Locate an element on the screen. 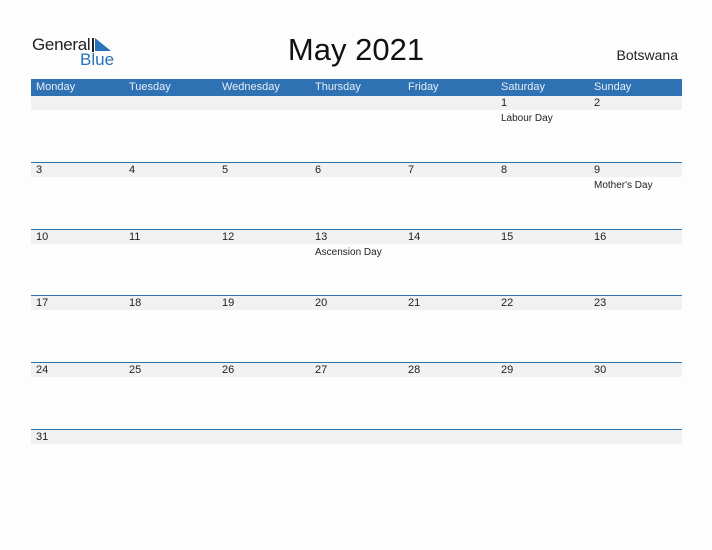  day-number: 19 is located at coordinates (228, 303).